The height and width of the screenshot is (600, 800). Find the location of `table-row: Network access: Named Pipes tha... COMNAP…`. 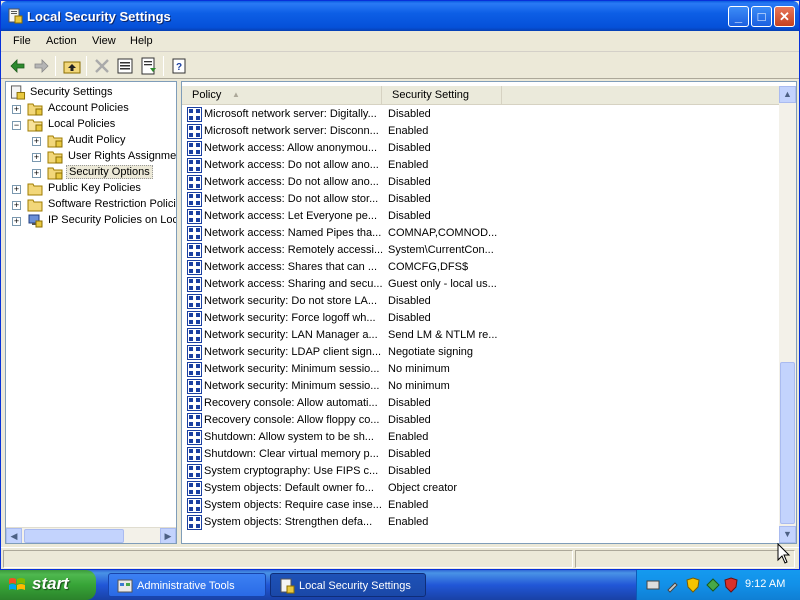

table-row: Network access: Named Pipes tha... COMNAP… is located at coordinates (481, 233).